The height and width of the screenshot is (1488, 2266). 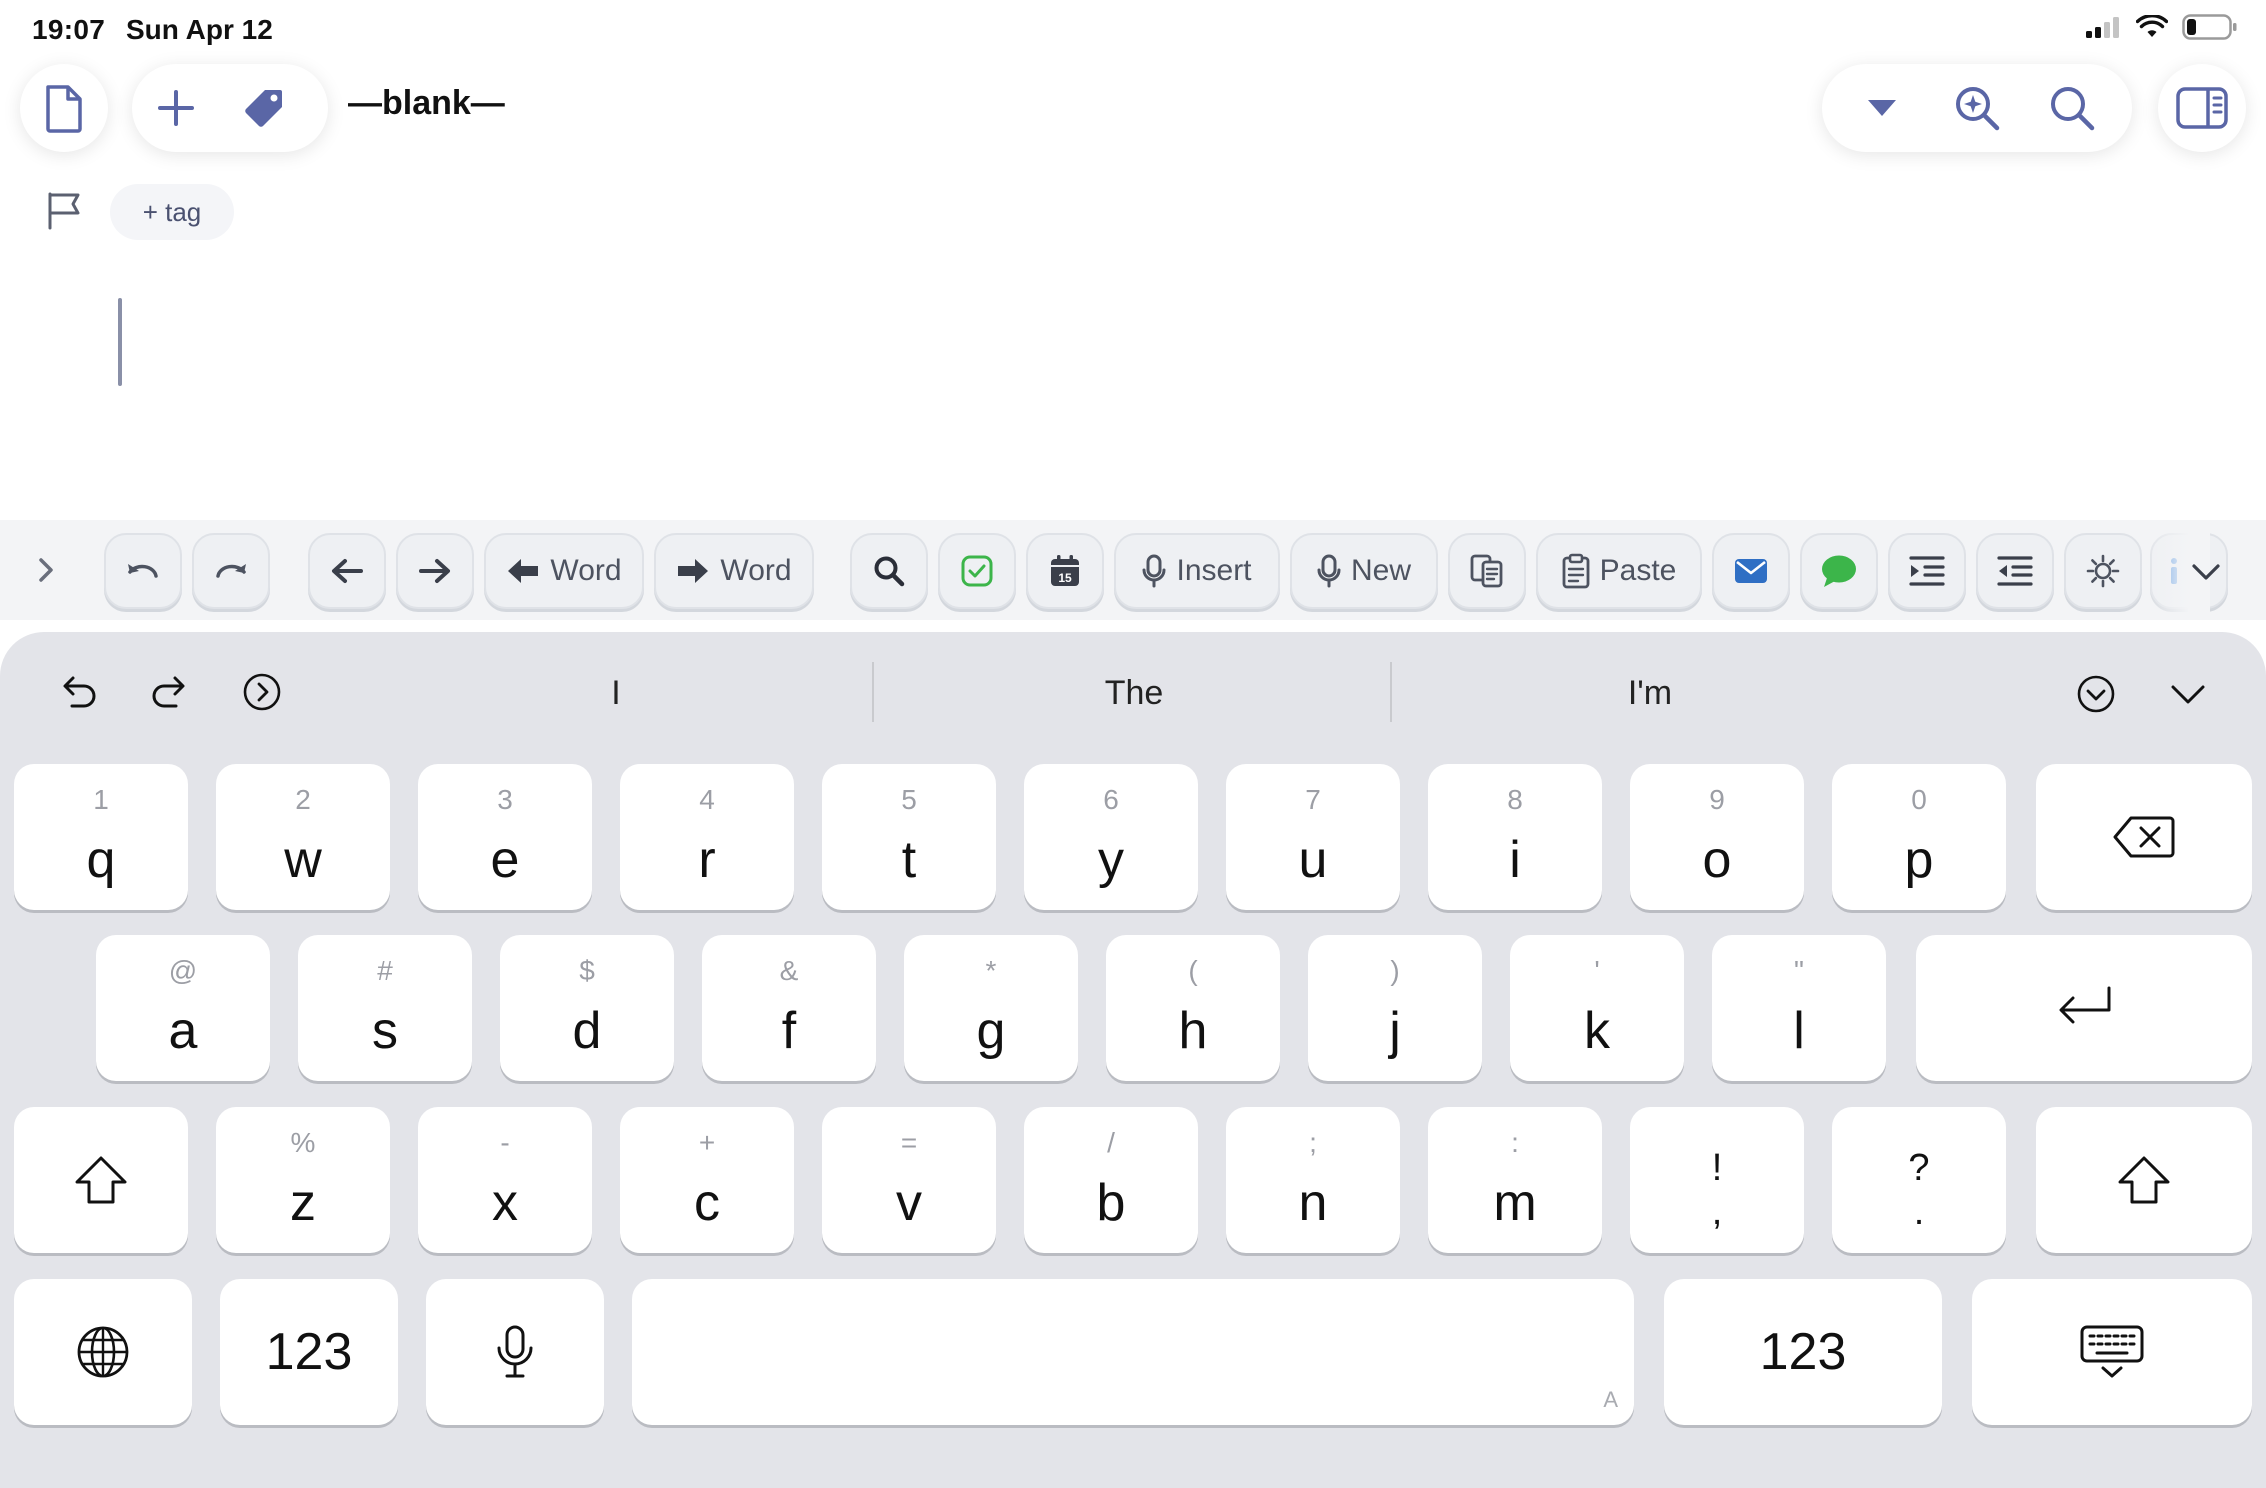 I want to click on key-space: A, so click(x=1133, y=1352).